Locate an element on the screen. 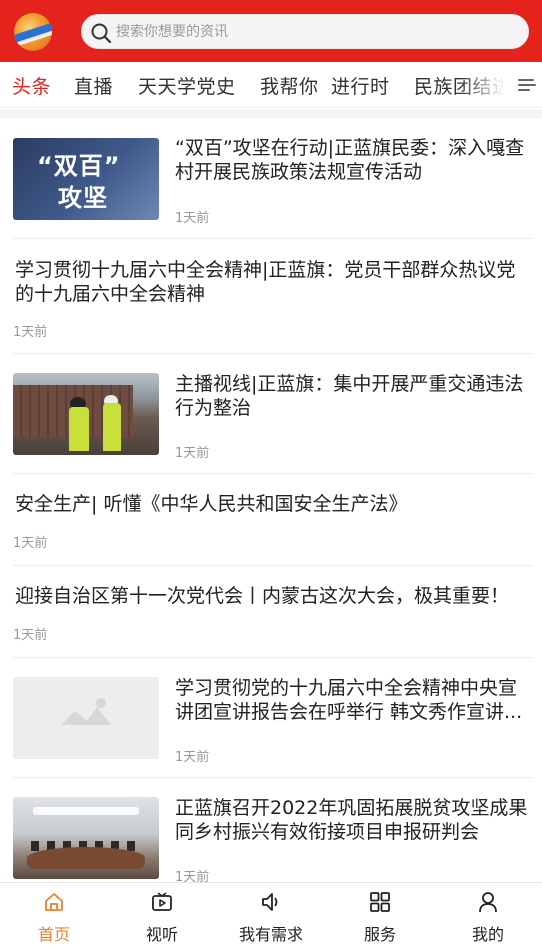 This screenshot has height=946, width=542. nav-label: 视听 is located at coordinates (161, 934).